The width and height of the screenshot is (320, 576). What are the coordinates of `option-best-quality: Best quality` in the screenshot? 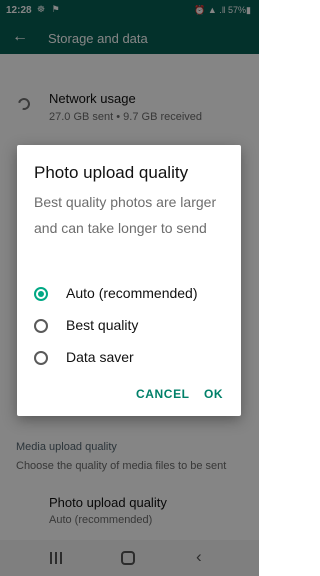 It's located at (134, 326).